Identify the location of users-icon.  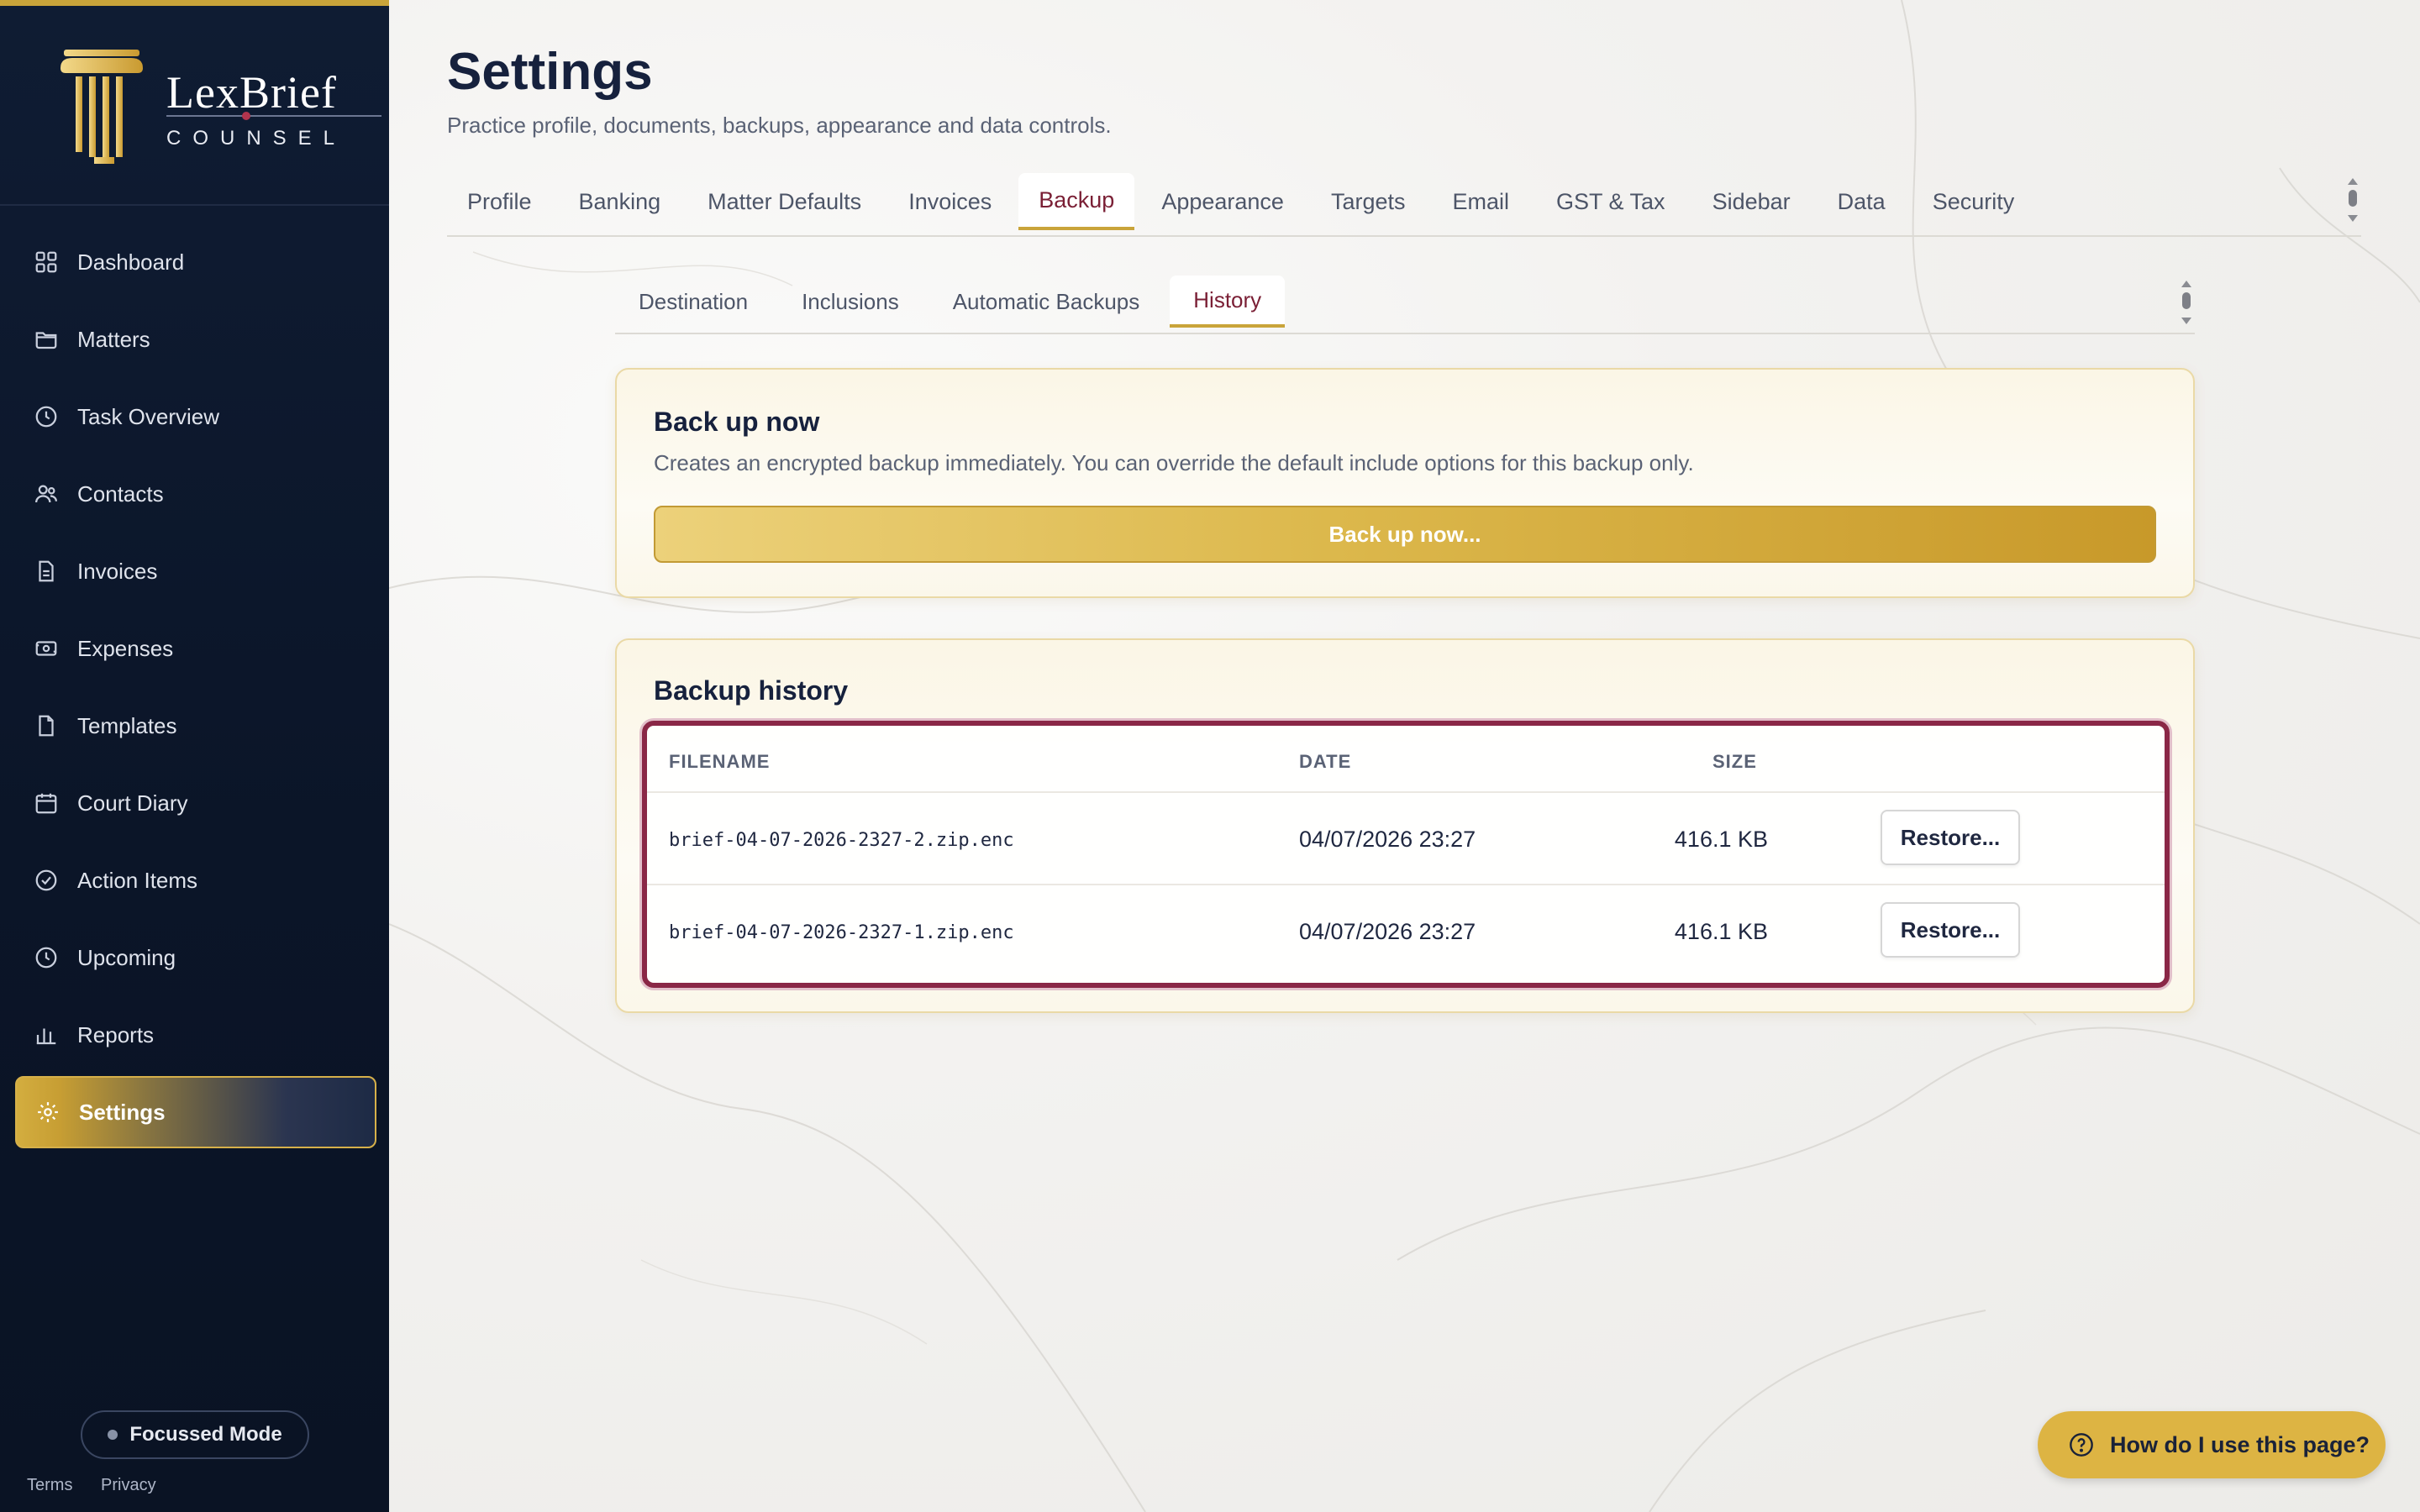
(46, 494).